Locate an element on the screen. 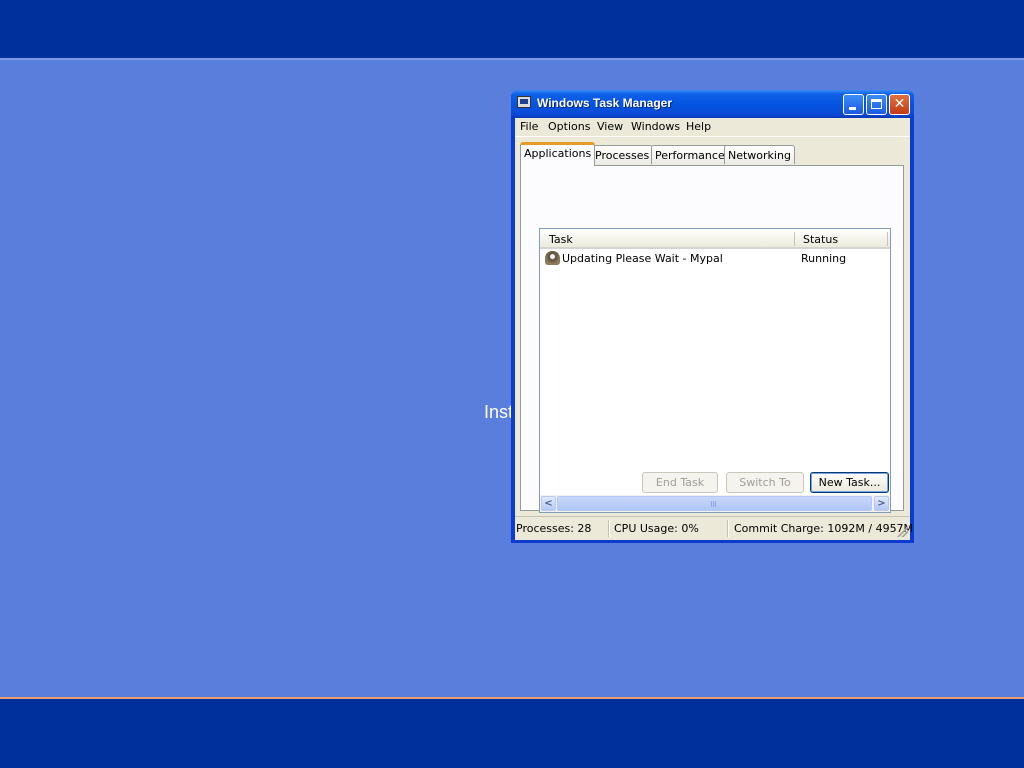 The height and width of the screenshot is (768, 1024). tab-processes: Processes is located at coordinates (622, 154).